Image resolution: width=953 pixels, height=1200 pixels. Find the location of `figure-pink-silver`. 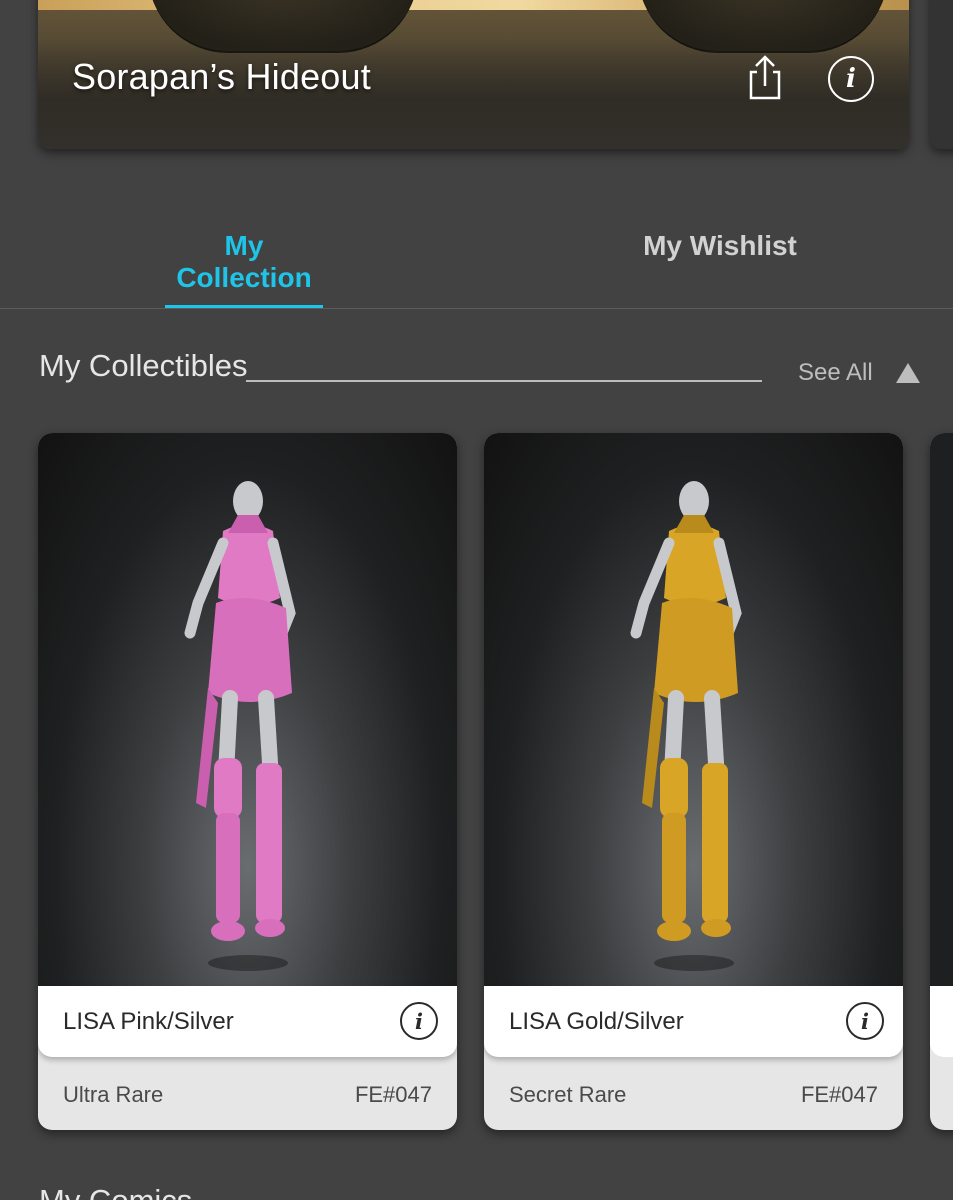

figure-pink-silver is located at coordinates (240, 726).